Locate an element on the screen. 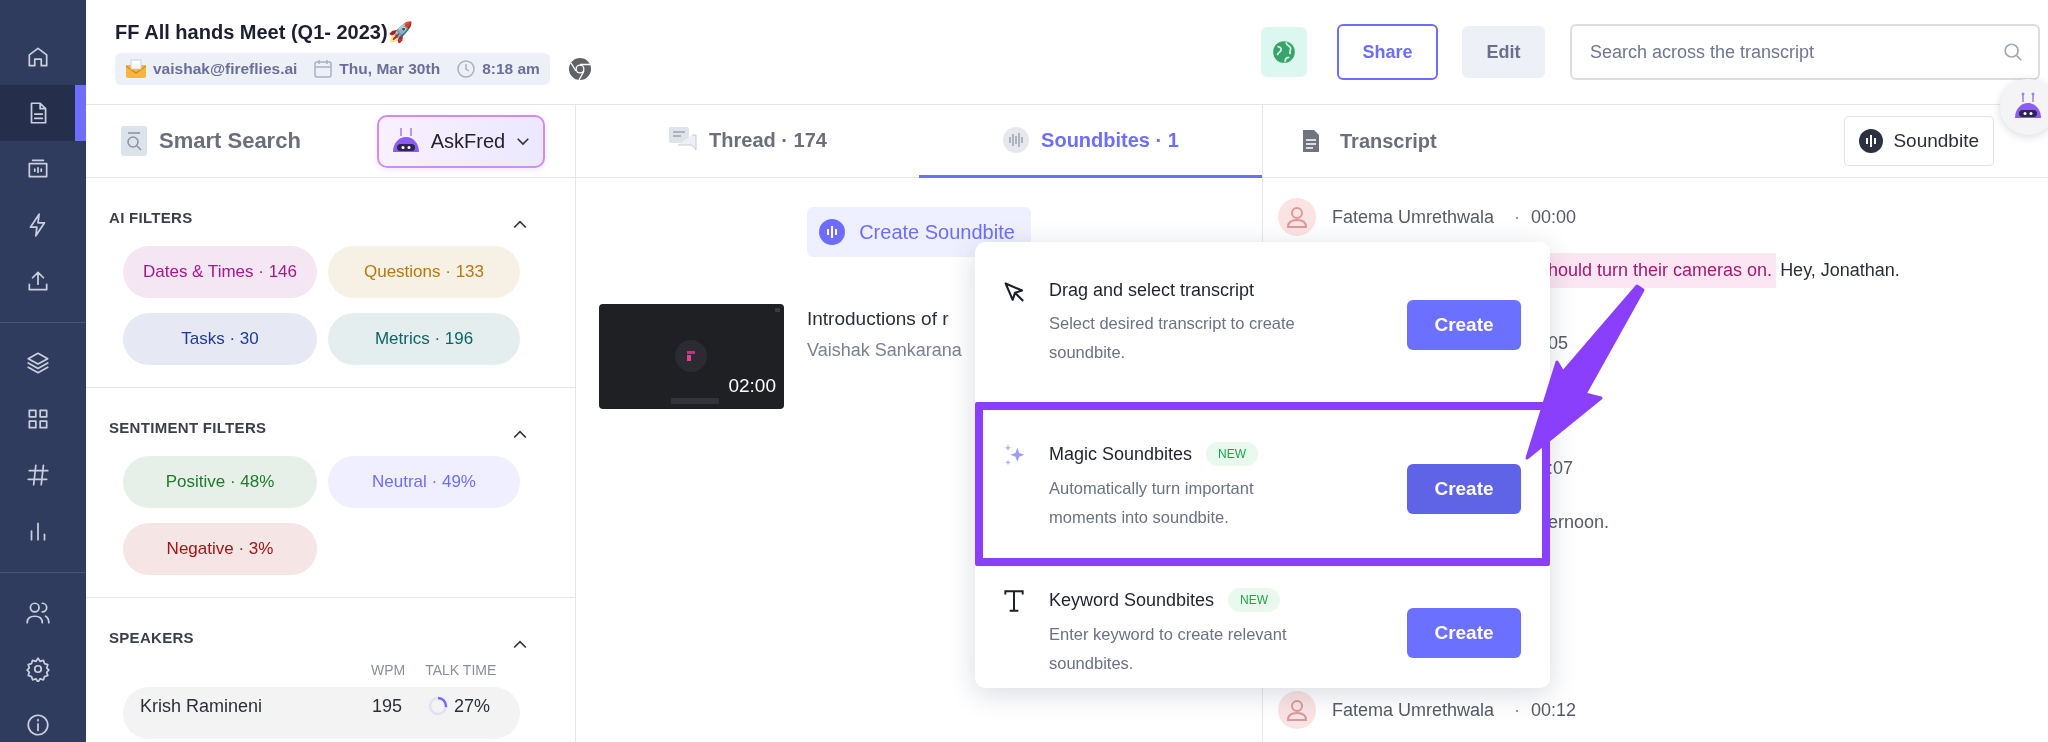 The width and height of the screenshot is (2048, 742). panel-title: Smart Search is located at coordinates (230, 141).